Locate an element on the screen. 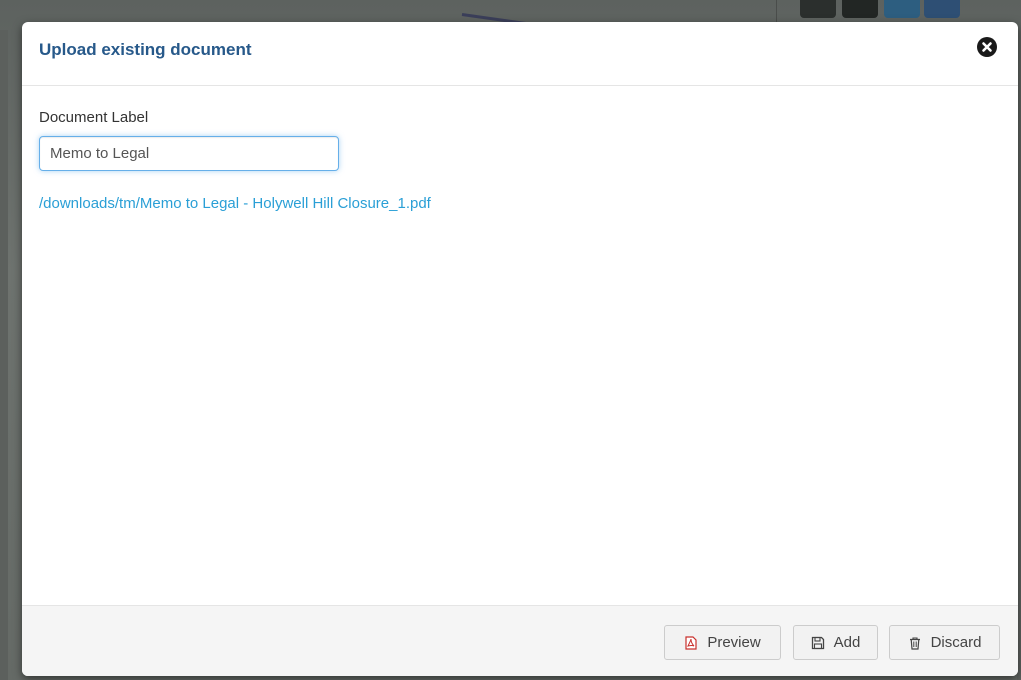 This screenshot has height=680, width=1021. pdf-file-icon is located at coordinates (691, 642).